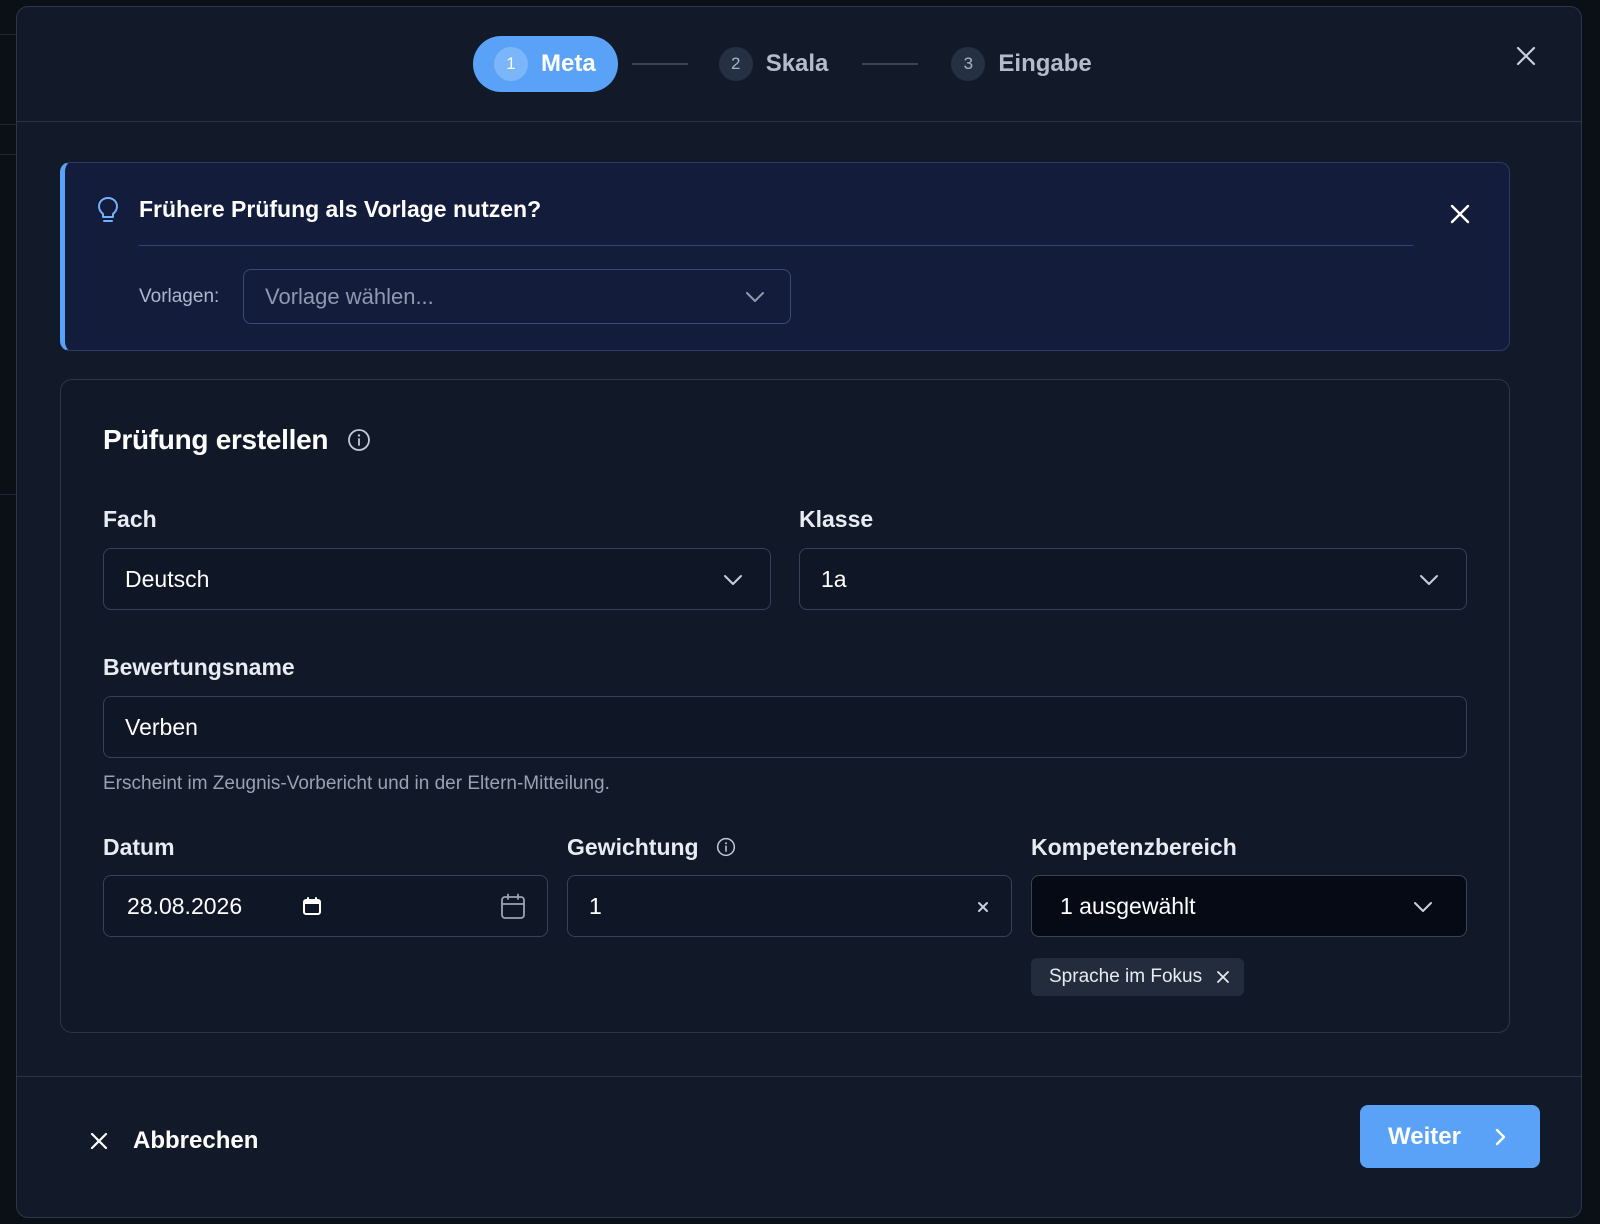  Describe the element at coordinates (340, 209) in the screenshot. I see `banner-title: Frühere Prüfung als Vorlage nutzen?` at that location.